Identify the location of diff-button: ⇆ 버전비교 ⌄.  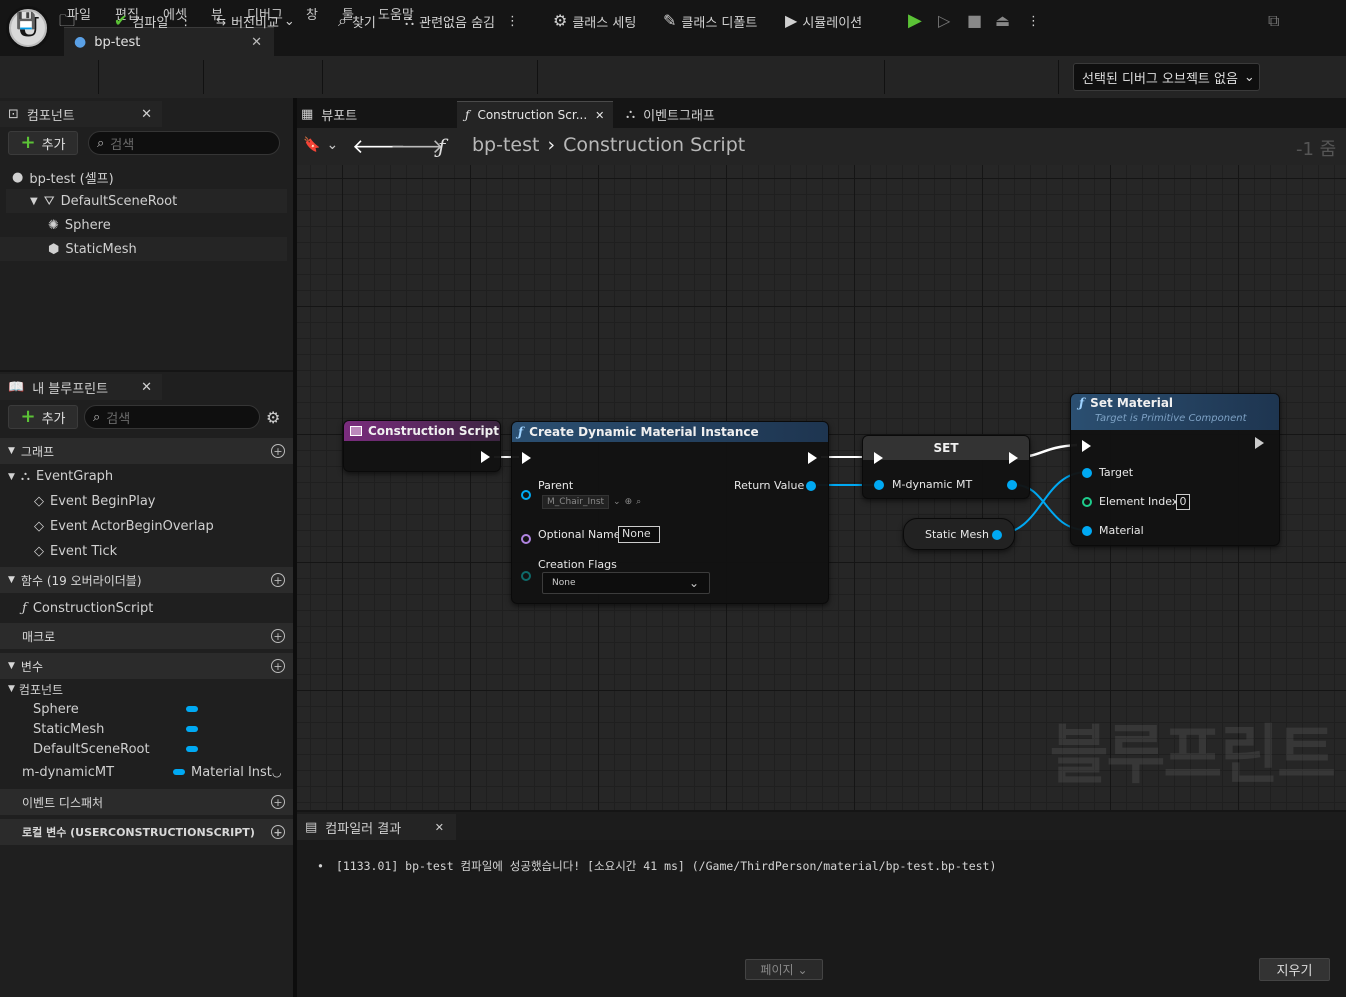
(255, 21).